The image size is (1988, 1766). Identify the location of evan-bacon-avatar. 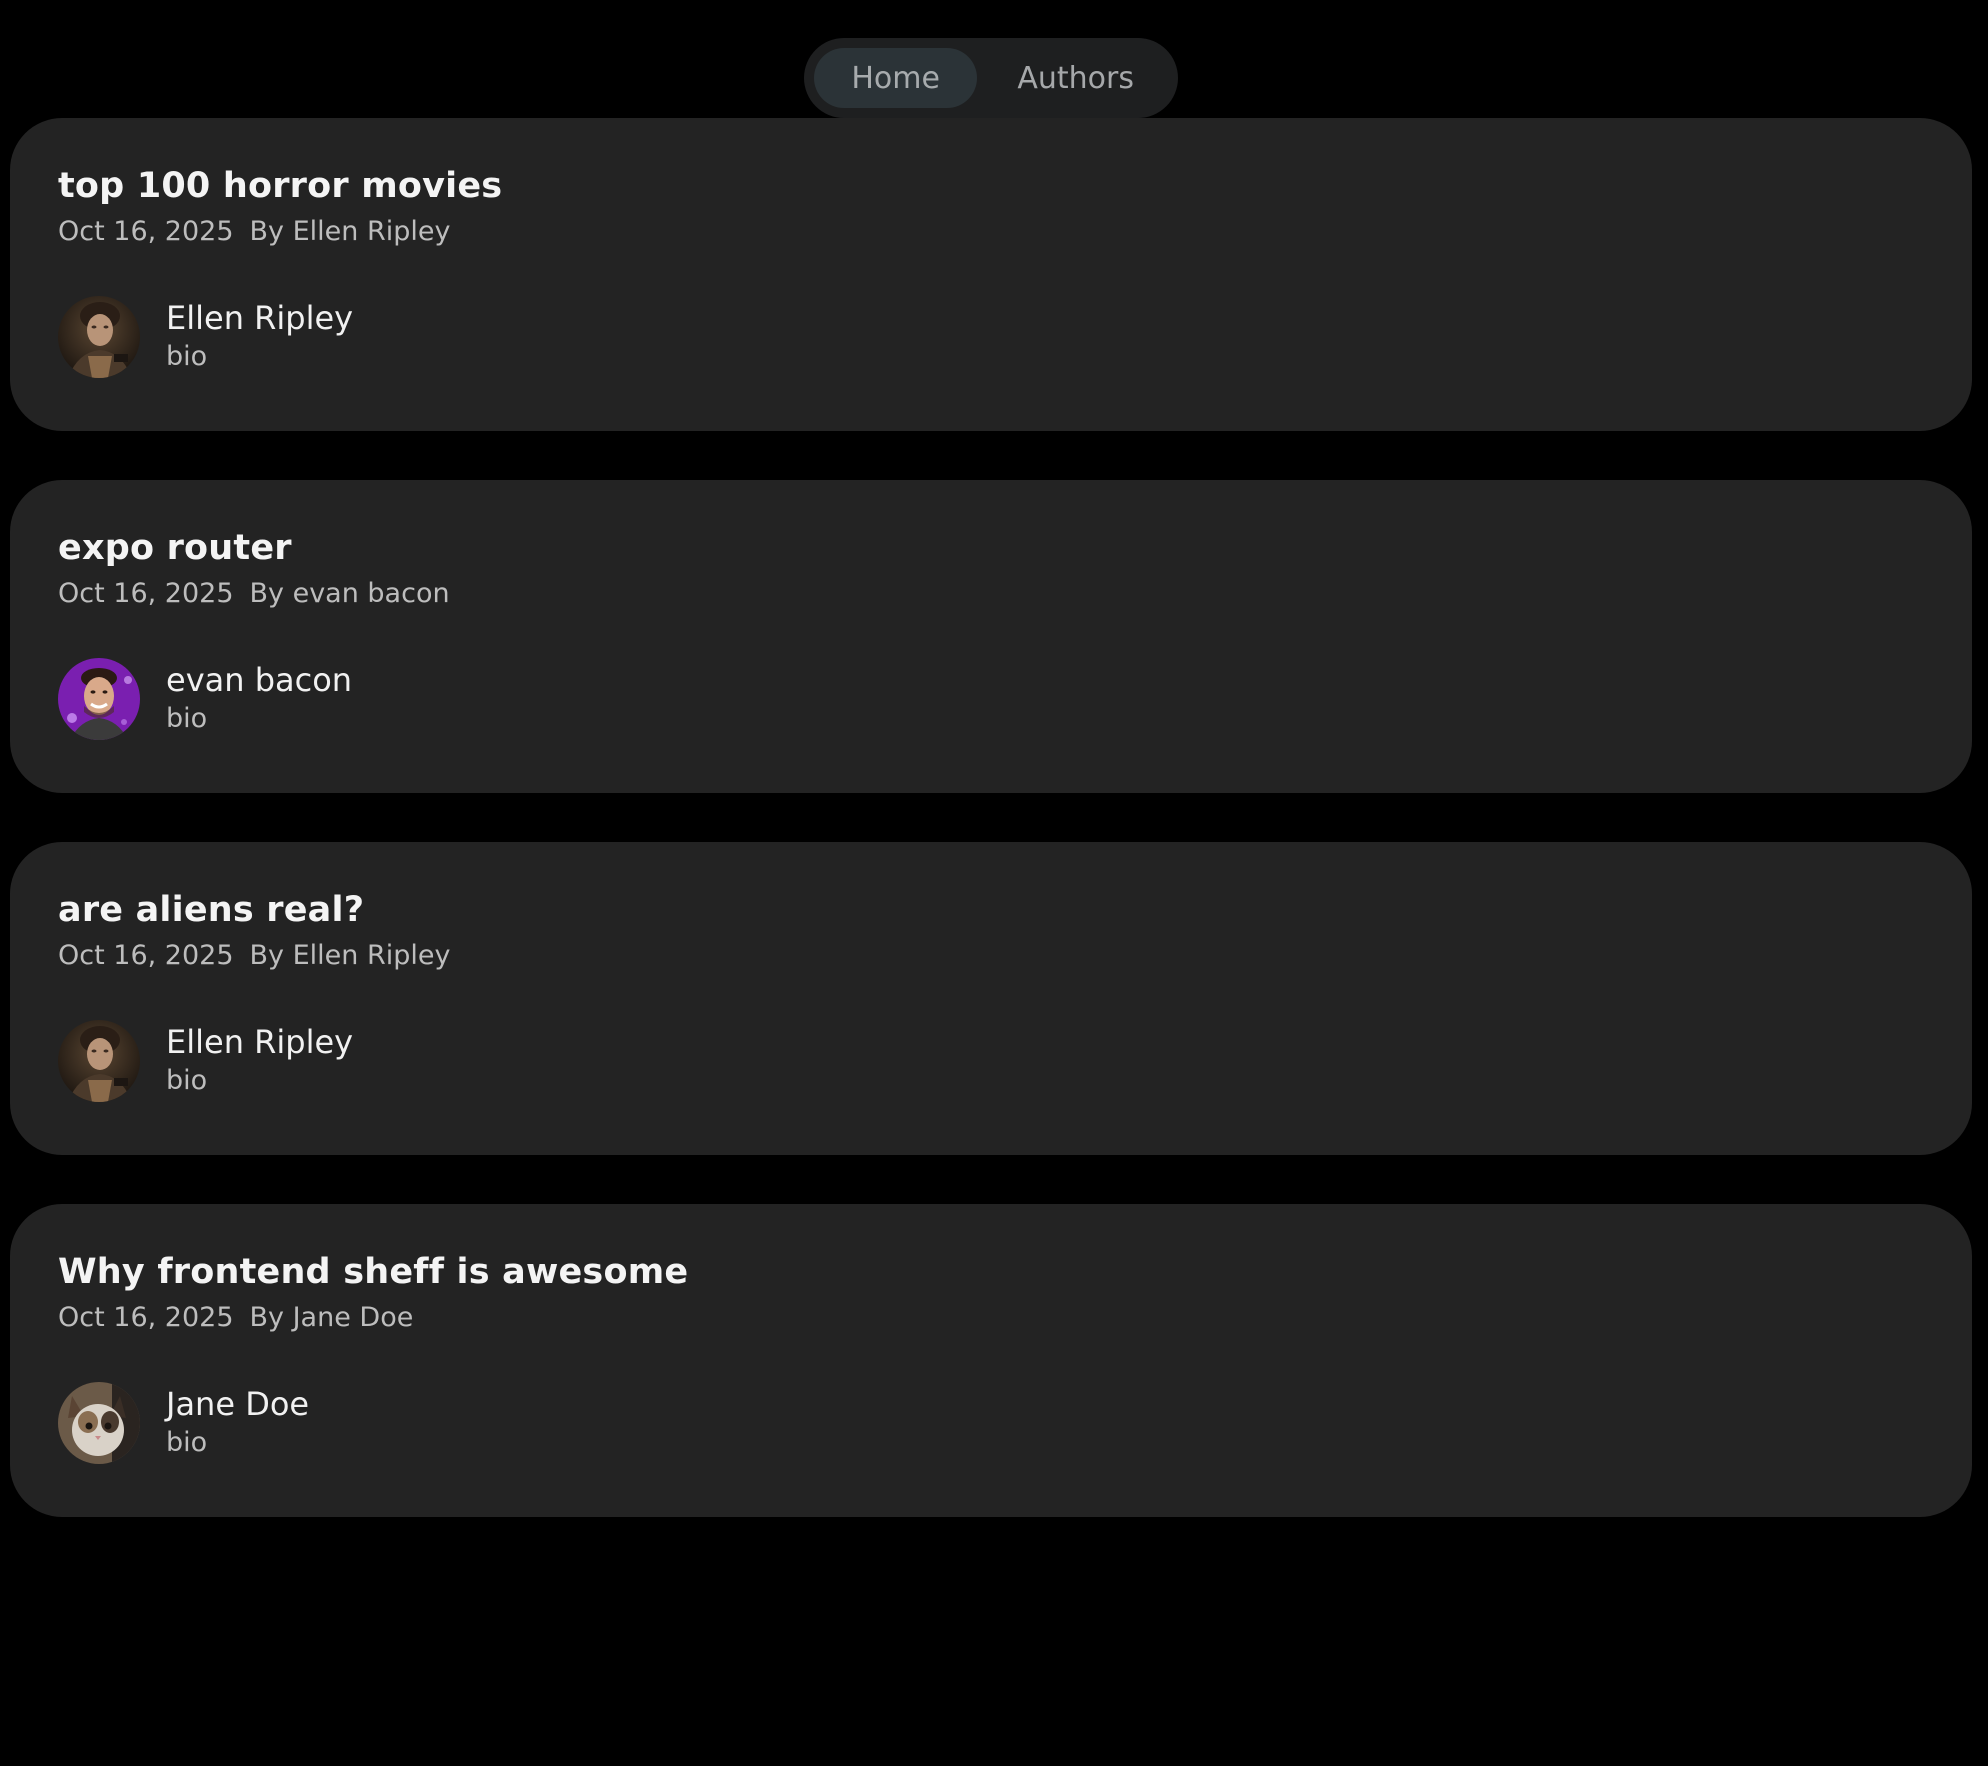
(99, 699).